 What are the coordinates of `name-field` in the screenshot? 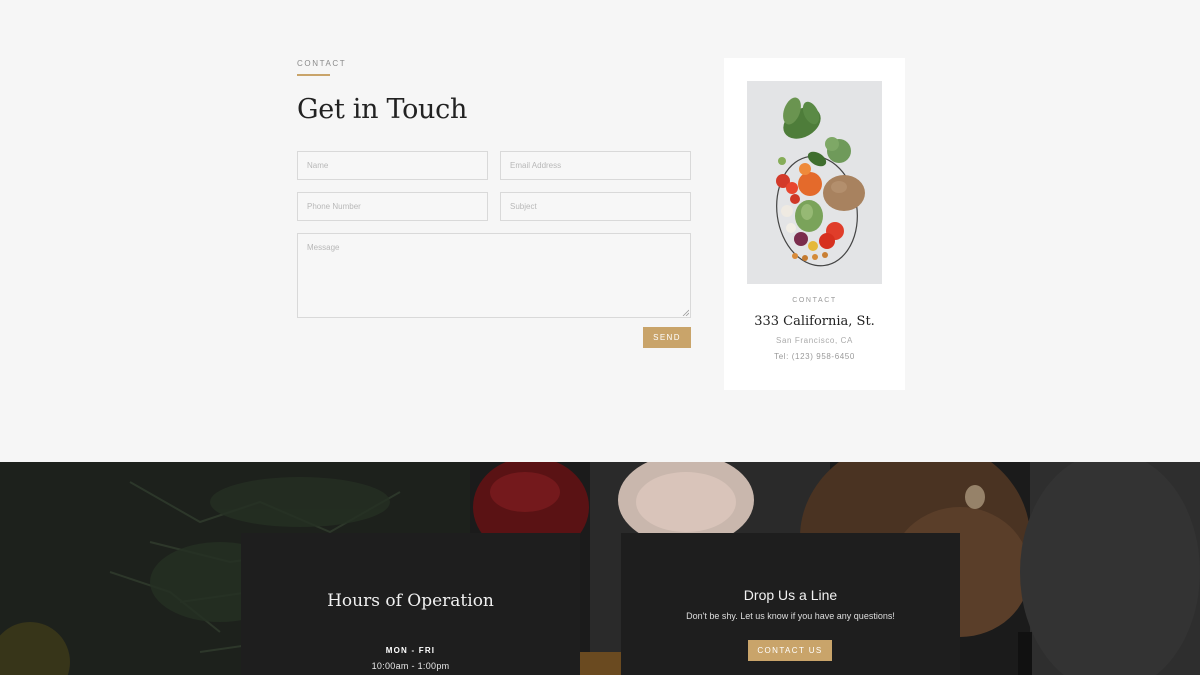 It's located at (392, 165).